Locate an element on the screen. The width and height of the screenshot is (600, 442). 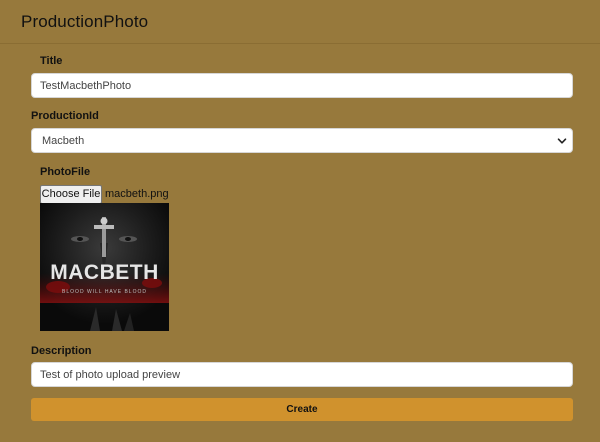
selected-file-name: macbeth.png is located at coordinates (137, 194).